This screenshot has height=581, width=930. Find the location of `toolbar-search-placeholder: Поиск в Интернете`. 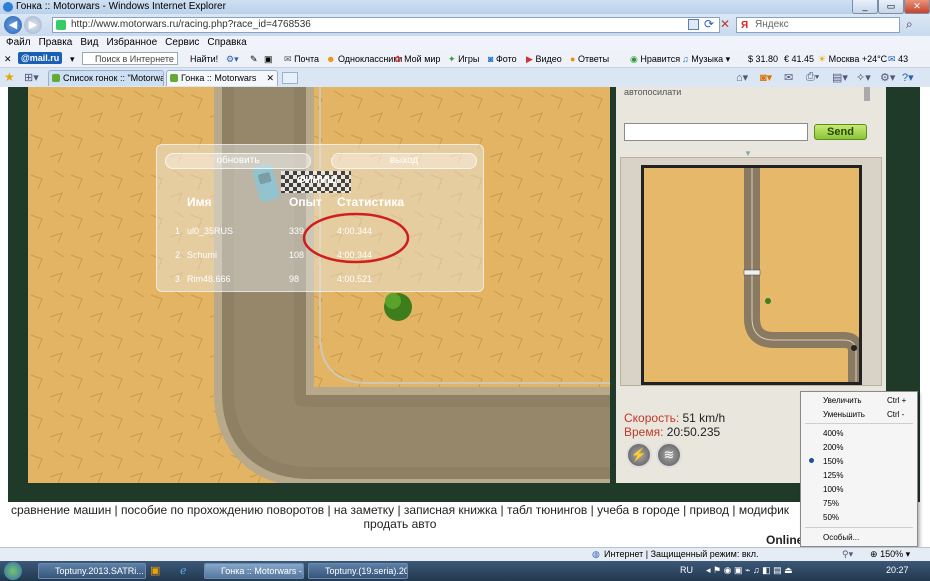

toolbar-search-placeholder: Поиск в Интернете is located at coordinates (134, 59).